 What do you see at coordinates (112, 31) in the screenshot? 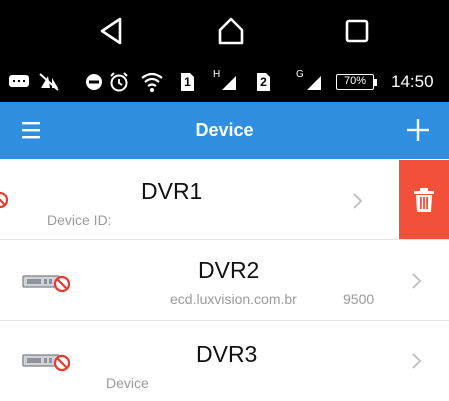
I see `back-triangle-icon` at bounding box center [112, 31].